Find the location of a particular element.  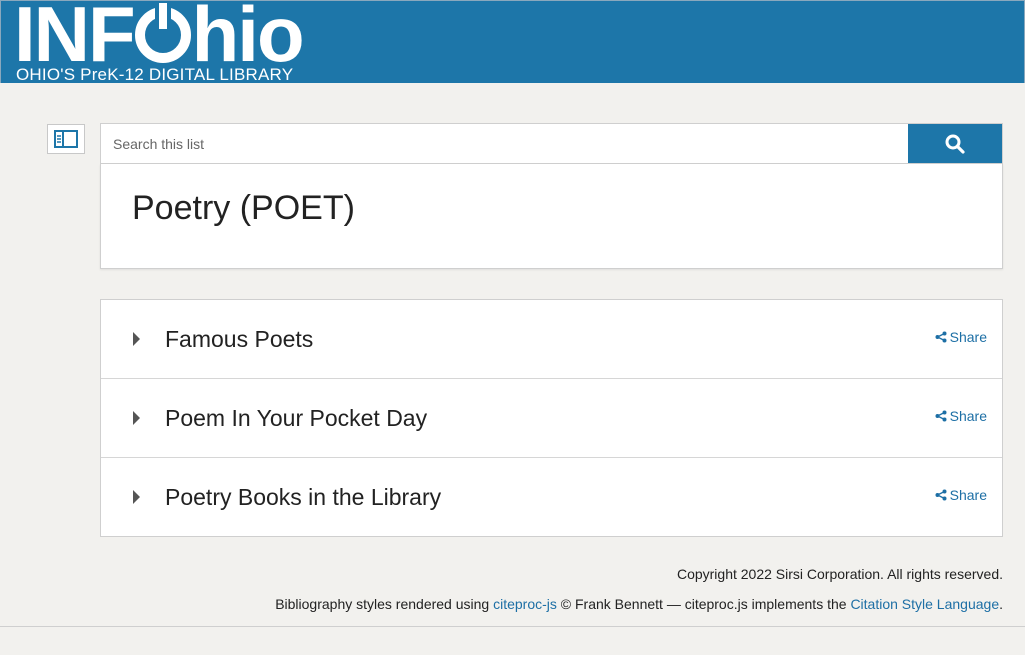

list-item-poetry-books-in-the-library: Poetry Books in the Library Share is located at coordinates (551, 497).